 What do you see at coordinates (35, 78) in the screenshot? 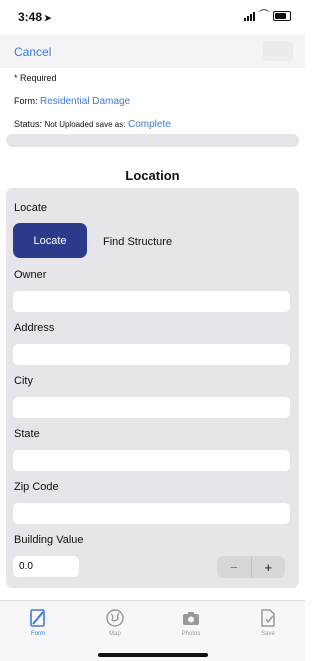
I see `required-note: * Required` at bounding box center [35, 78].